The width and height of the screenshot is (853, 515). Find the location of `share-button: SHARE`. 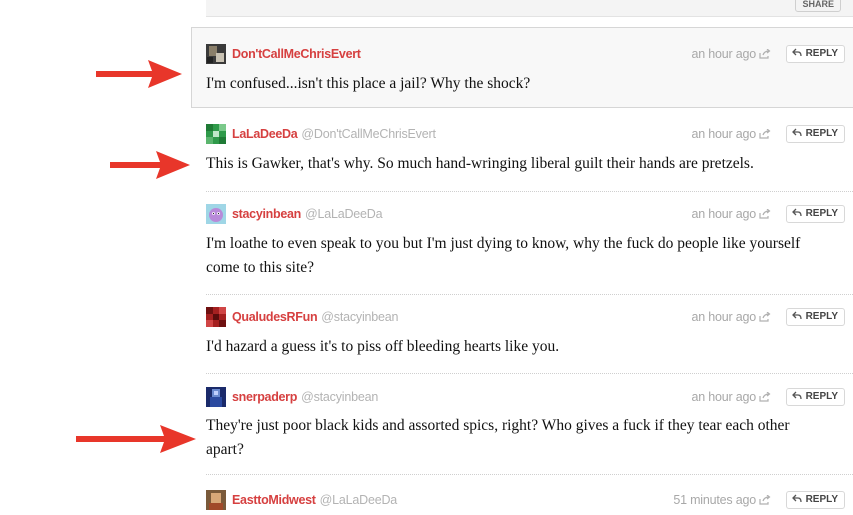

share-button: SHARE is located at coordinates (818, 6).